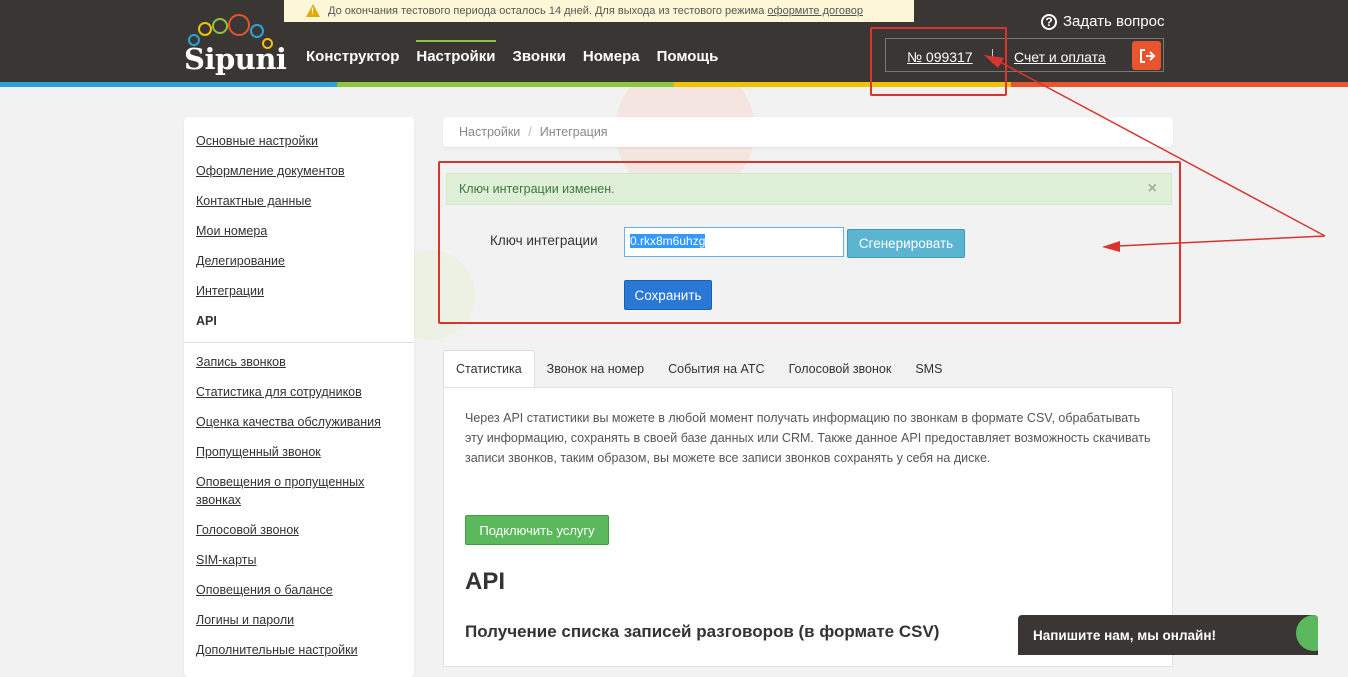 The height and width of the screenshot is (677, 1348). Describe the element at coordinates (595, 368) in the screenshot. I see `tab-call-to-number: Звонок на номер` at that location.